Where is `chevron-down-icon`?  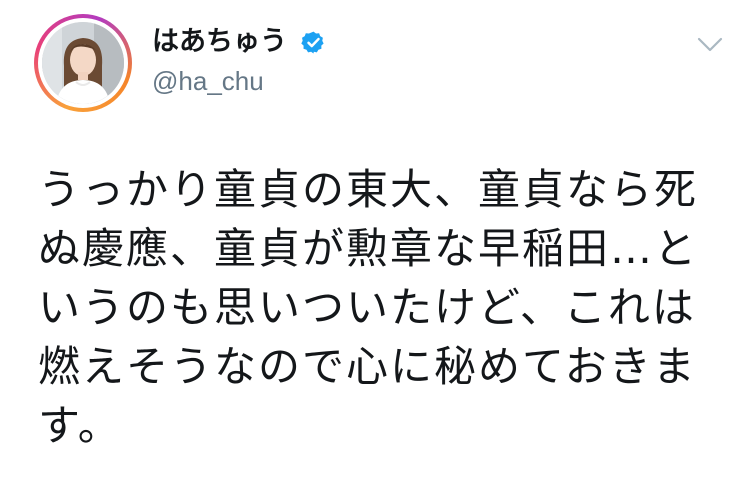 chevron-down-icon is located at coordinates (710, 45).